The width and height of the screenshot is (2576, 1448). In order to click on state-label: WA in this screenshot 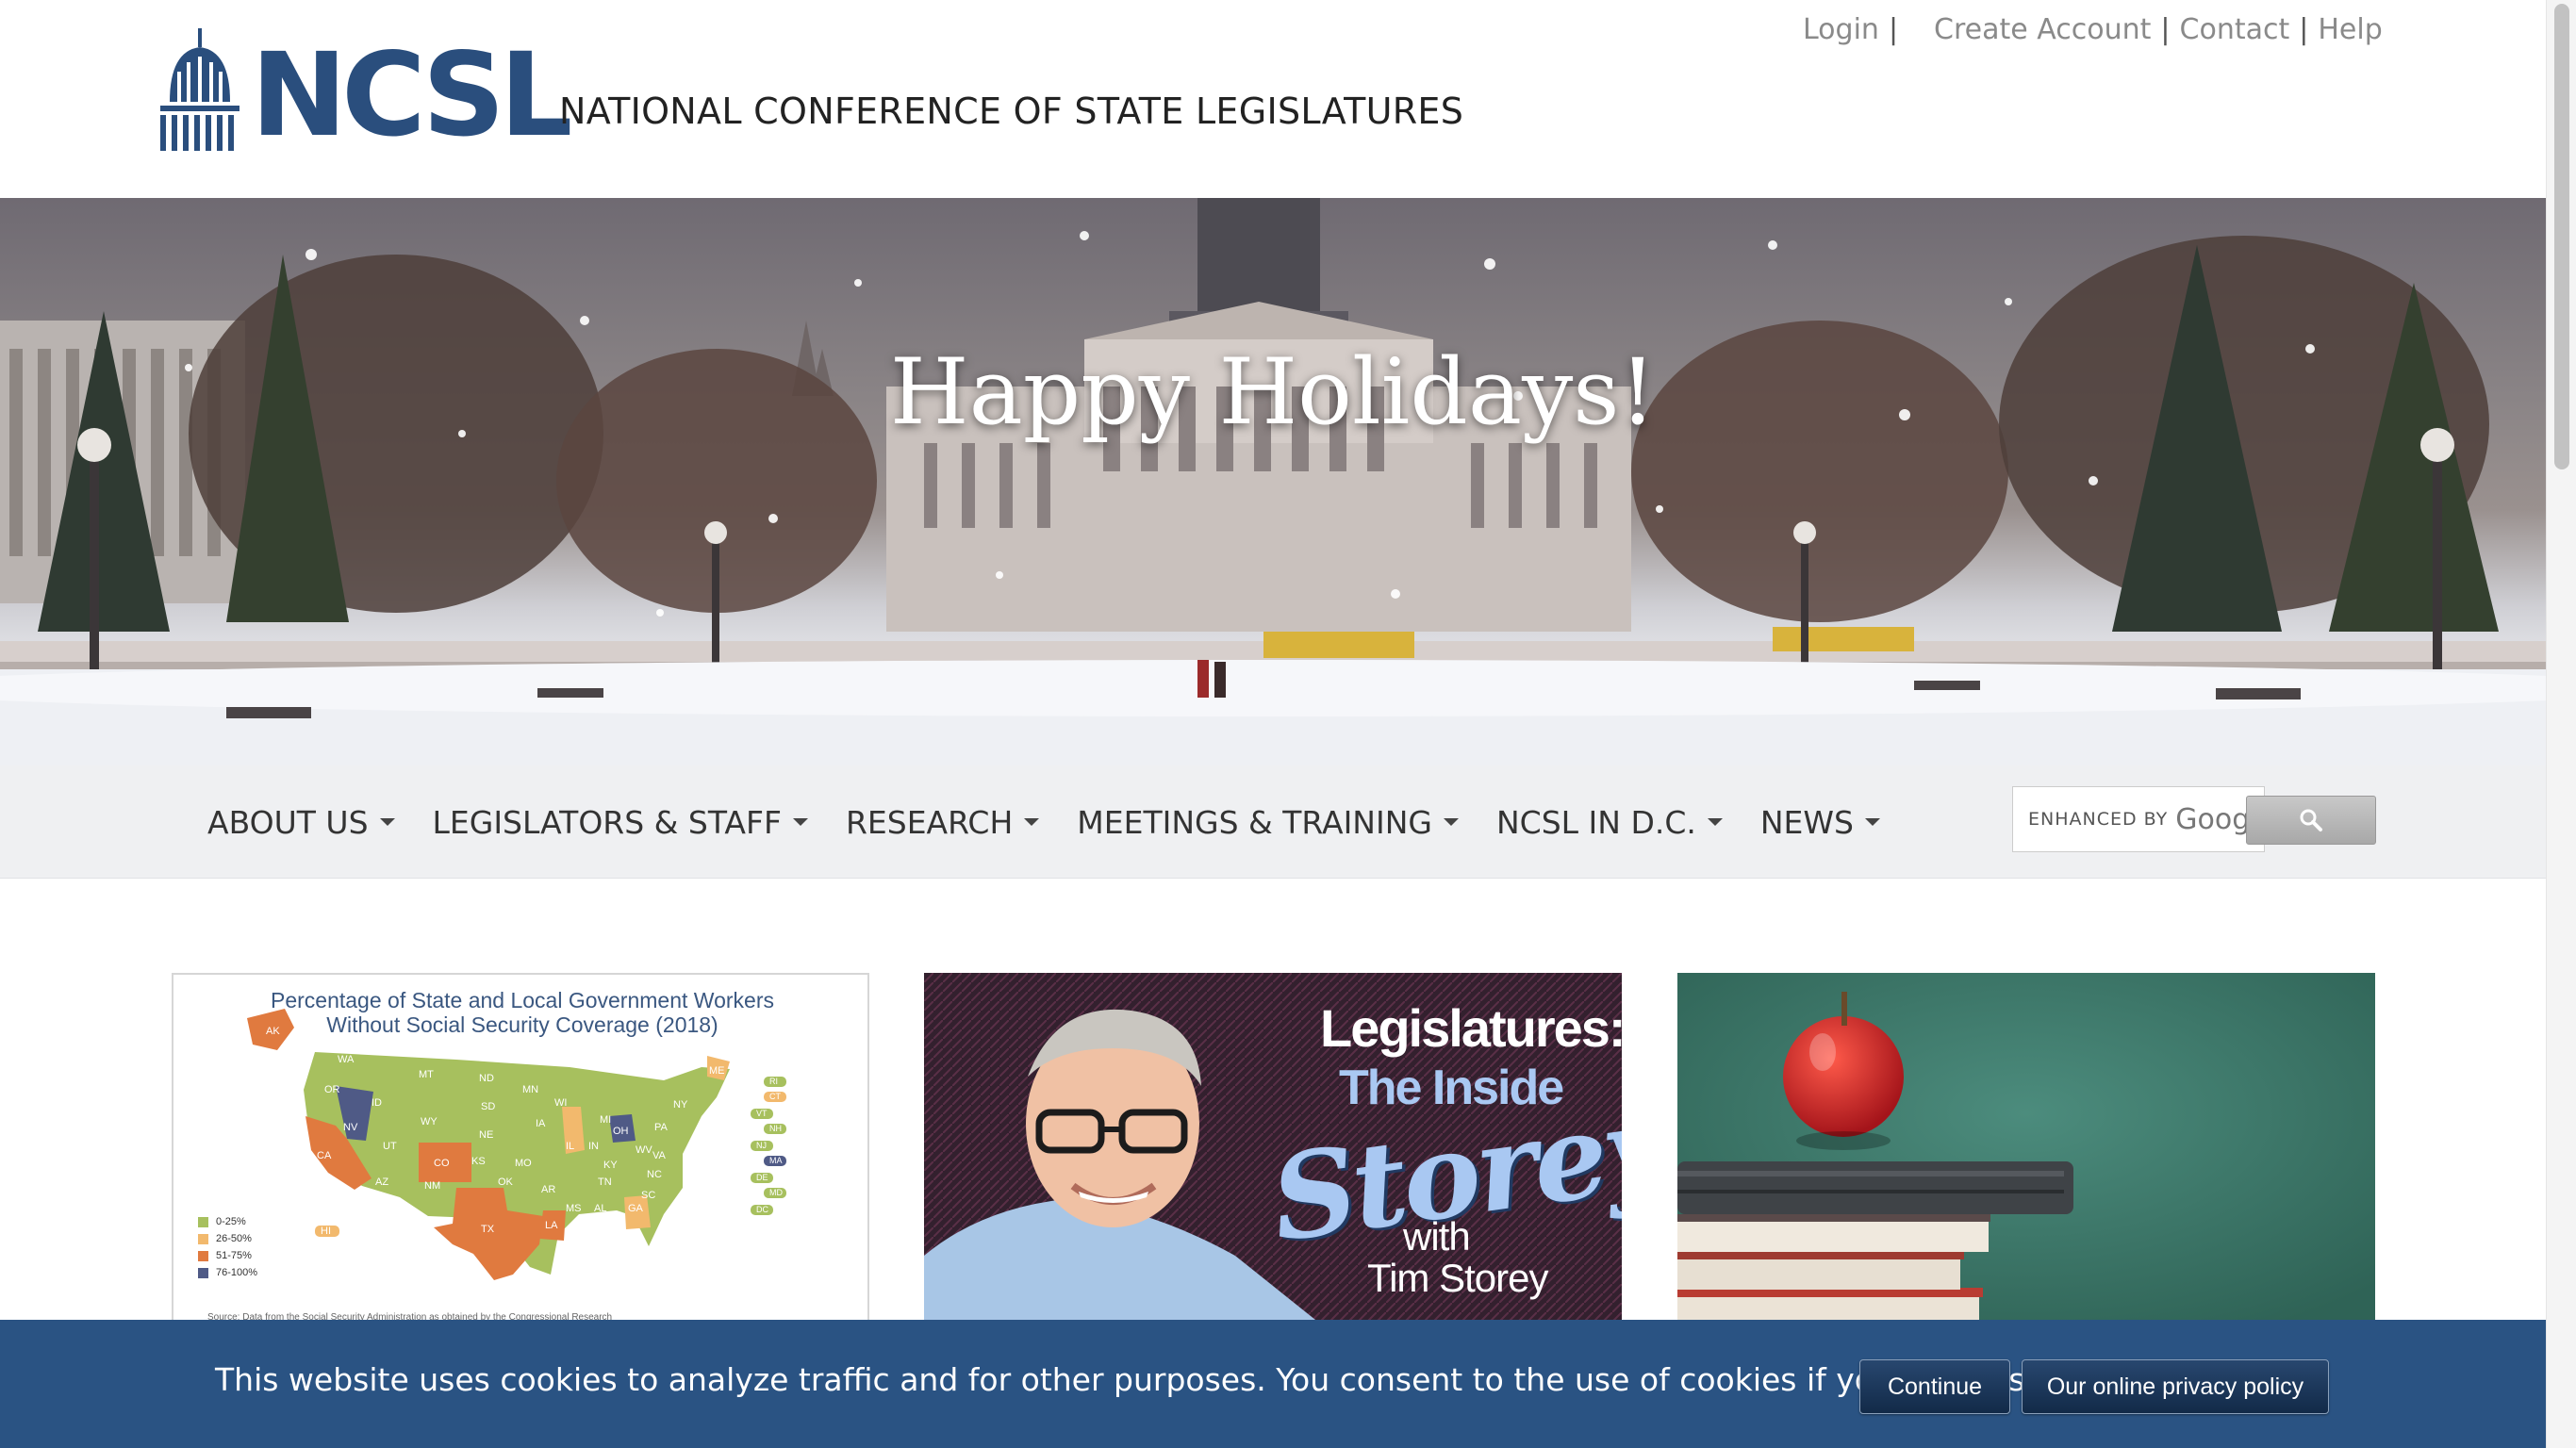, I will do `click(346, 1059)`.